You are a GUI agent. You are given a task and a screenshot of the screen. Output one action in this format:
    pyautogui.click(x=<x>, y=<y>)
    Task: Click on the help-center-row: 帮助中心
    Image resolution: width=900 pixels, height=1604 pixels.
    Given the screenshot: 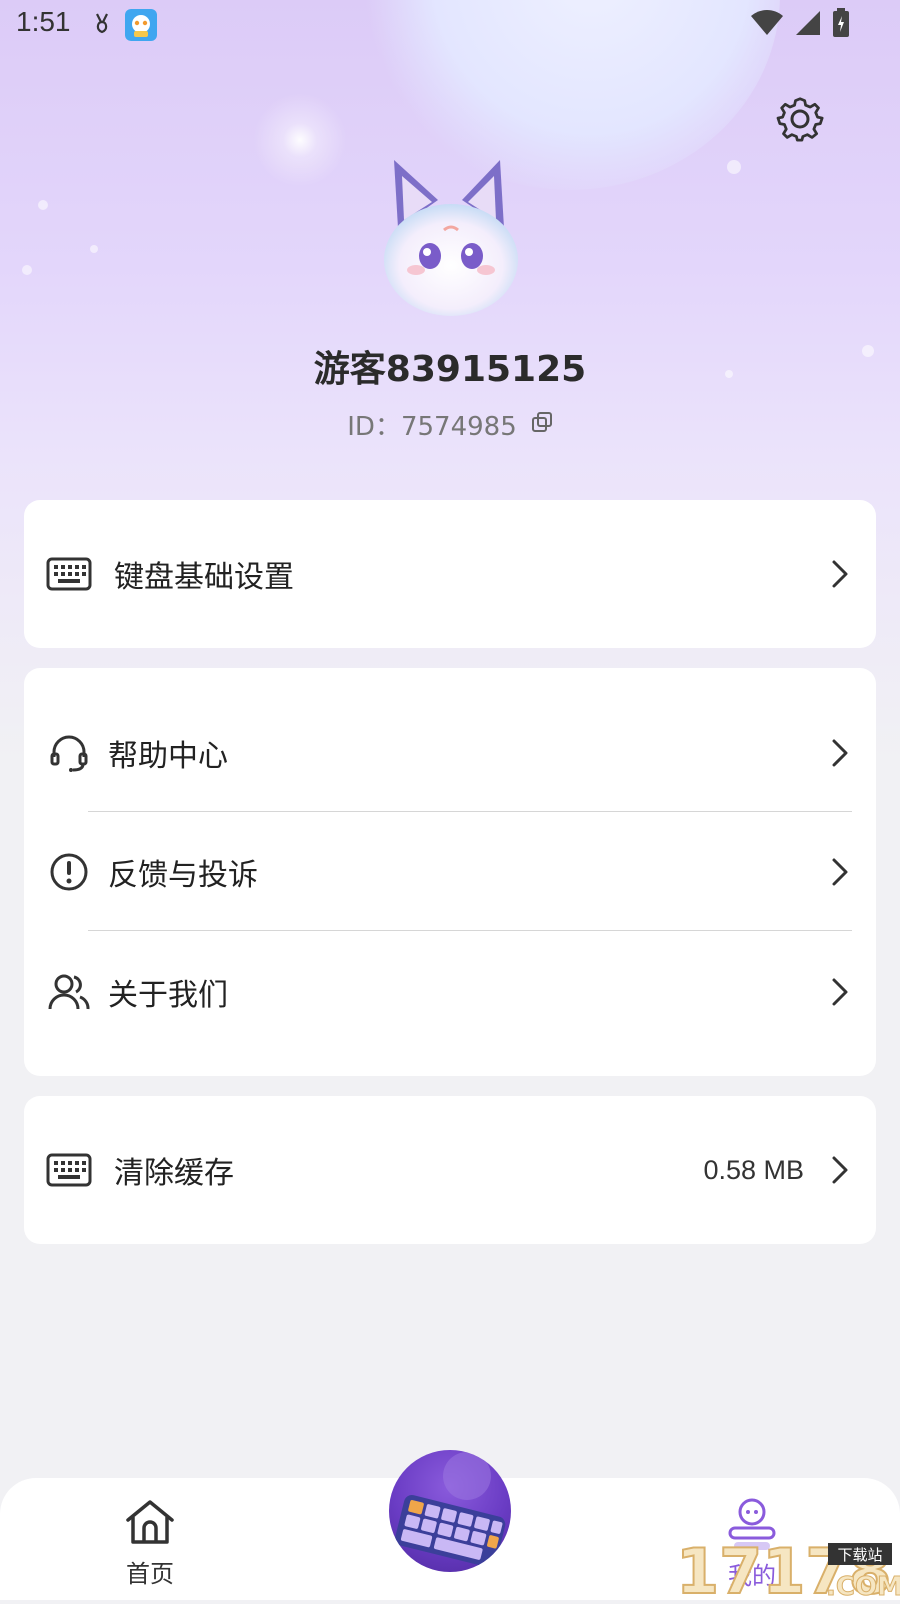 What is the action you would take?
    pyautogui.click(x=450, y=753)
    